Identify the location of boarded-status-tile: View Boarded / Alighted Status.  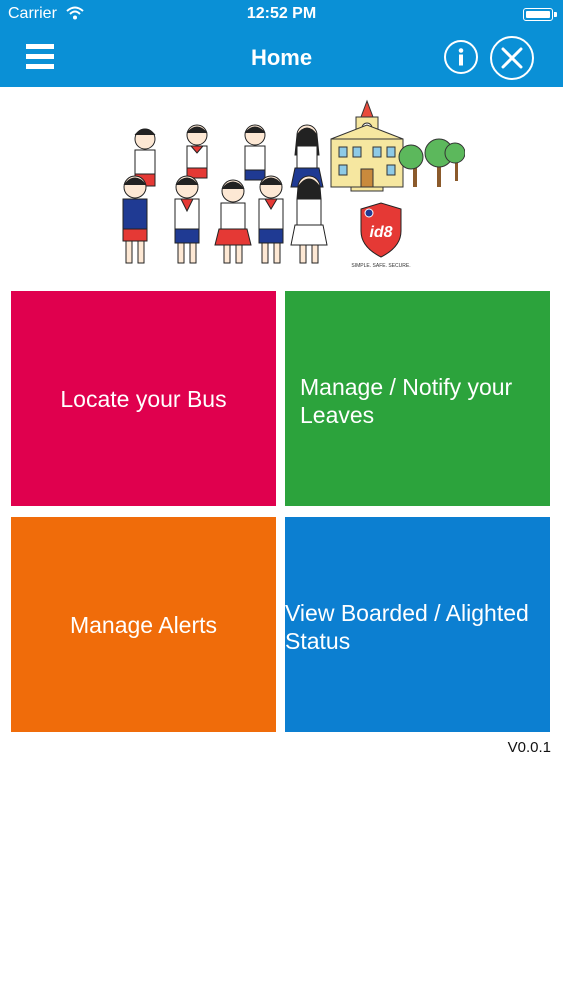
(417, 624).